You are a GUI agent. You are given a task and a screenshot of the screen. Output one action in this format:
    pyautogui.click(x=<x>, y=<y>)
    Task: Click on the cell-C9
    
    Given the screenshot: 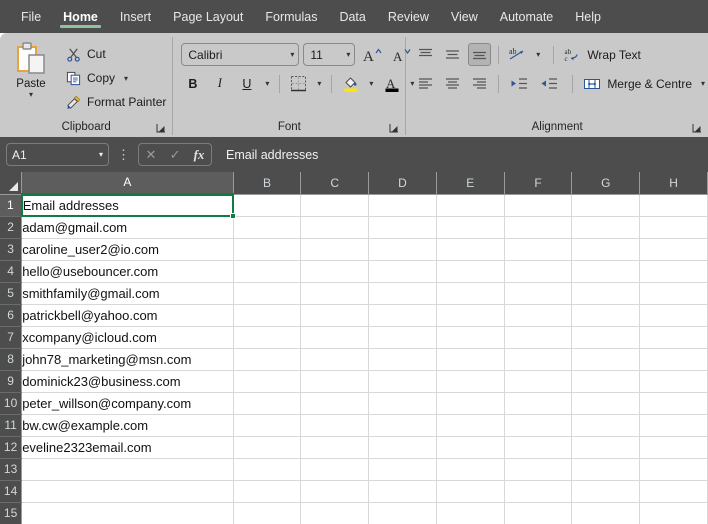 What is the action you would take?
    pyautogui.click(x=335, y=381)
    